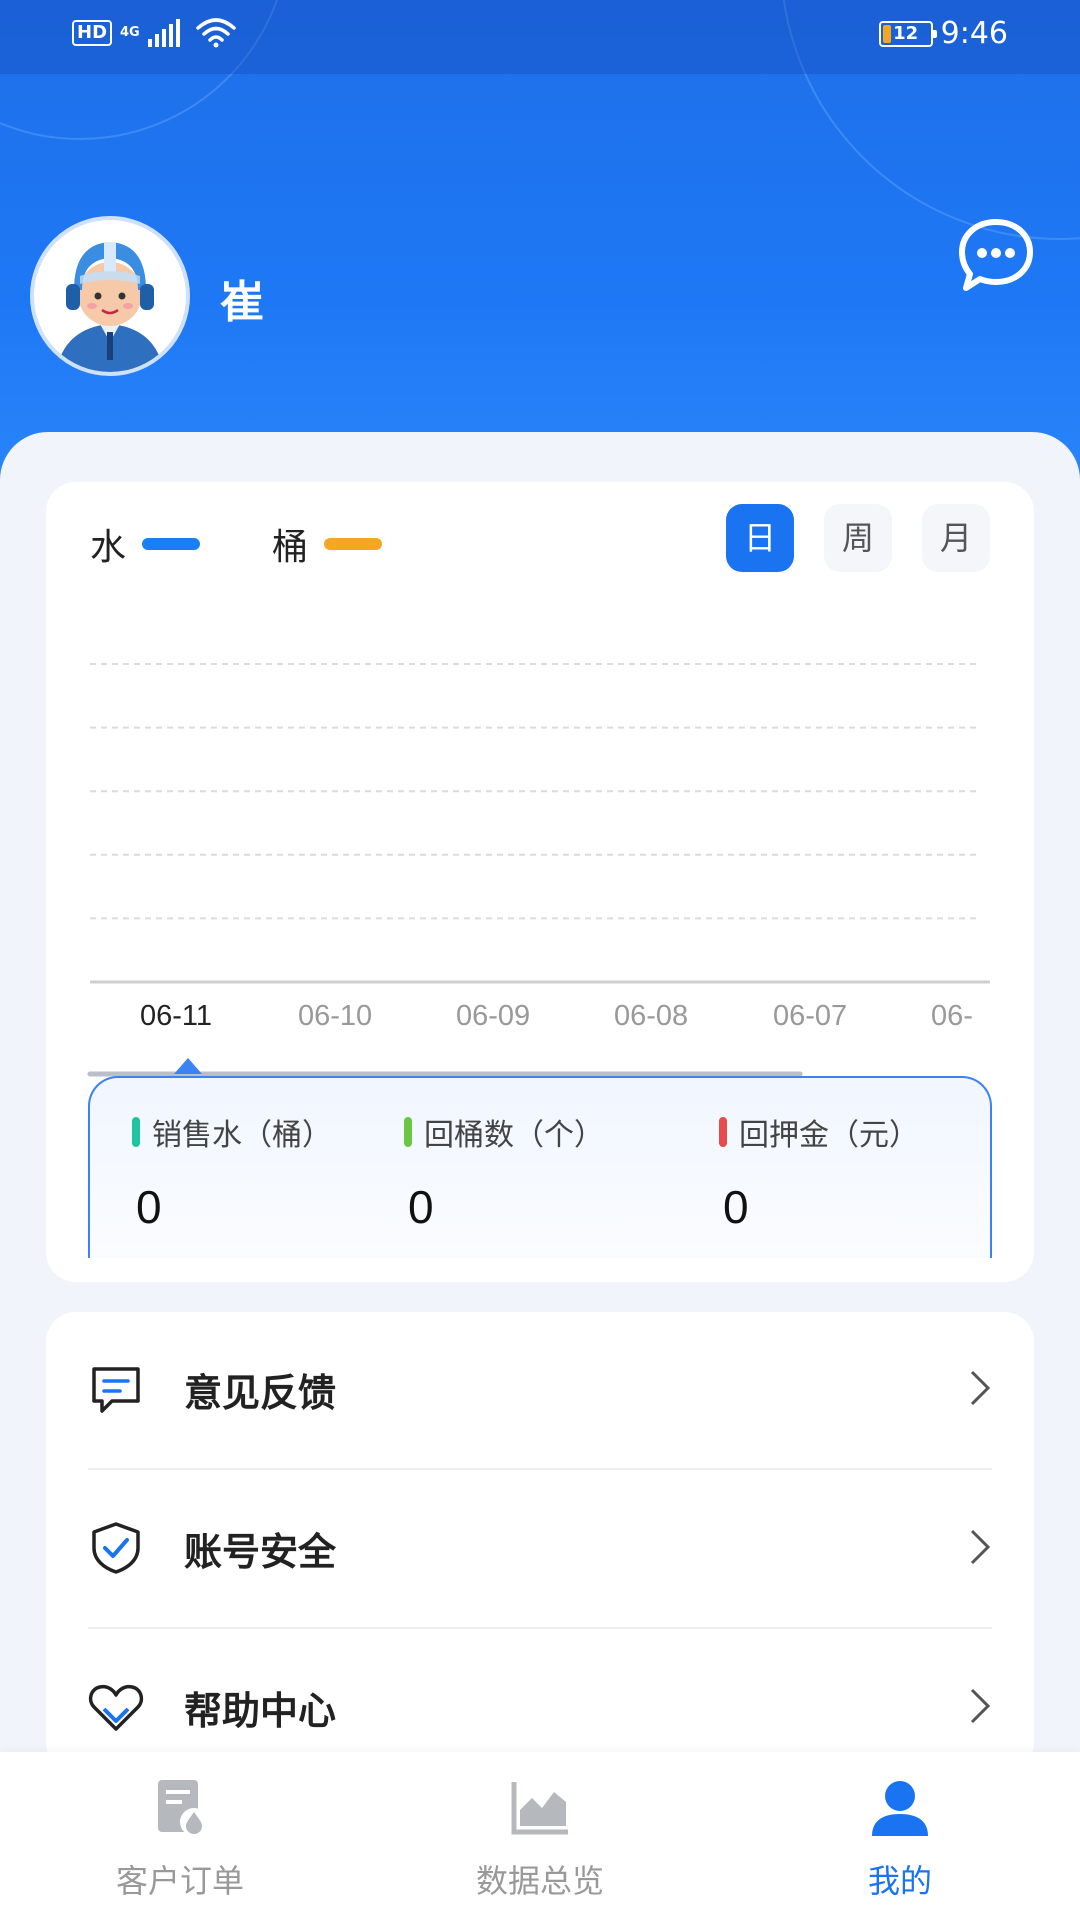 The height and width of the screenshot is (1920, 1080). Describe the element at coordinates (116, 1390) in the screenshot. I see `feedback-icon` at that location.